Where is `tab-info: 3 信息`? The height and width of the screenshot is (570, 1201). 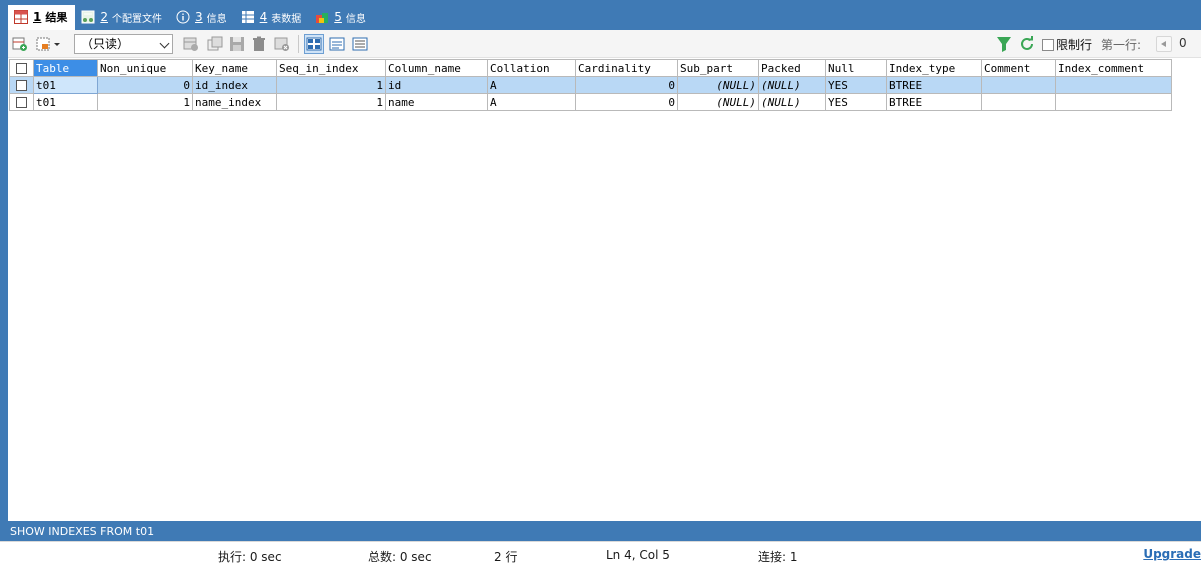 tab-info: 3 信息 is located at coordinates (202, 17).